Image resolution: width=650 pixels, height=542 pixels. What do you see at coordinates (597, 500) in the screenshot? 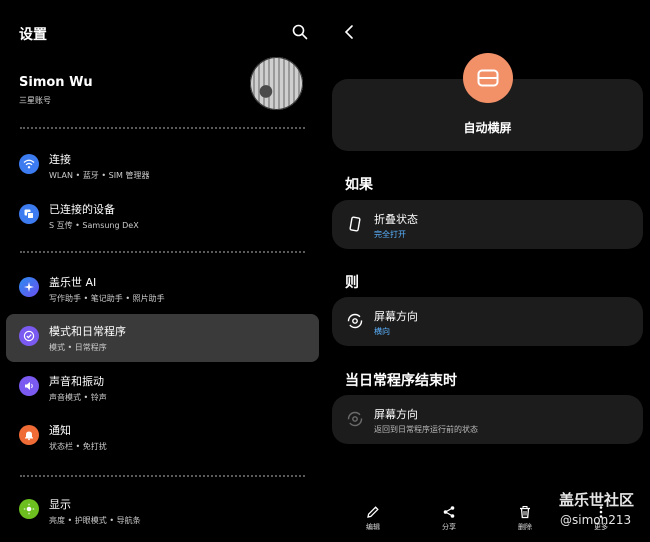
I see `watermark-title: 盖乐世社区` at bounding box center [597, 500].